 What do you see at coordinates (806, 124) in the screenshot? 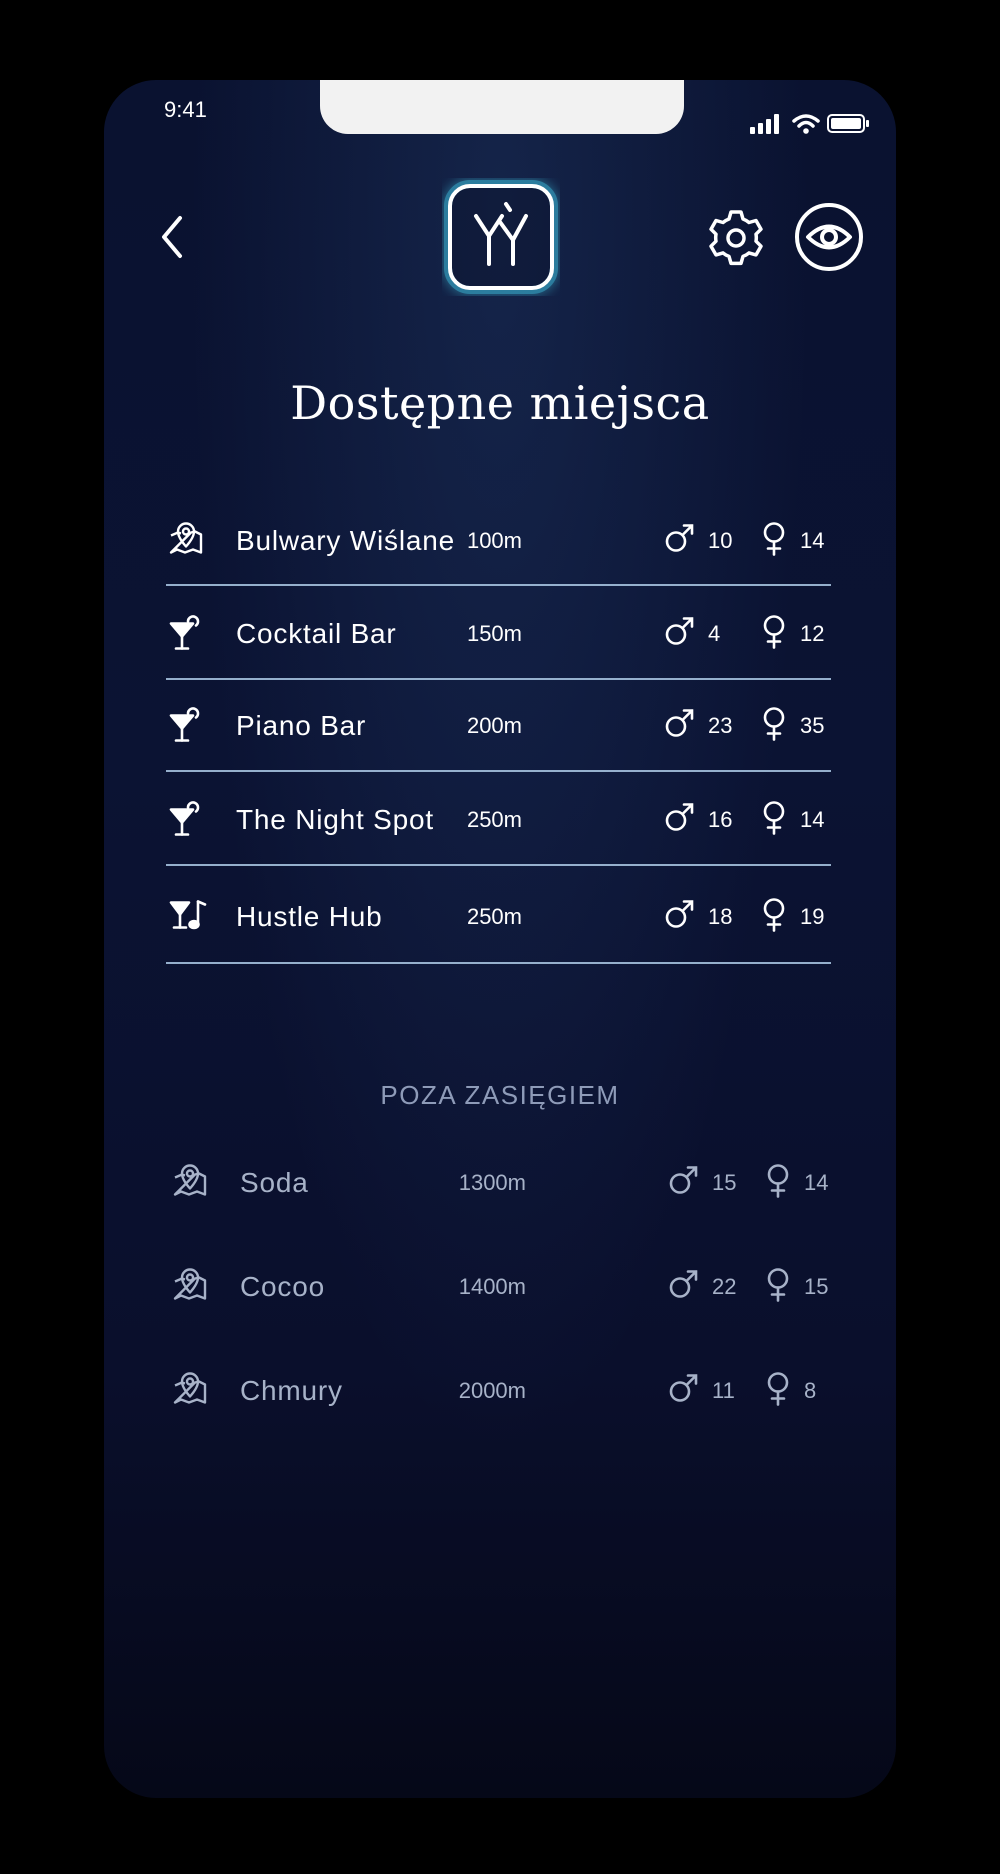
I see `wifi-icon` at bounding box center [806, 124].